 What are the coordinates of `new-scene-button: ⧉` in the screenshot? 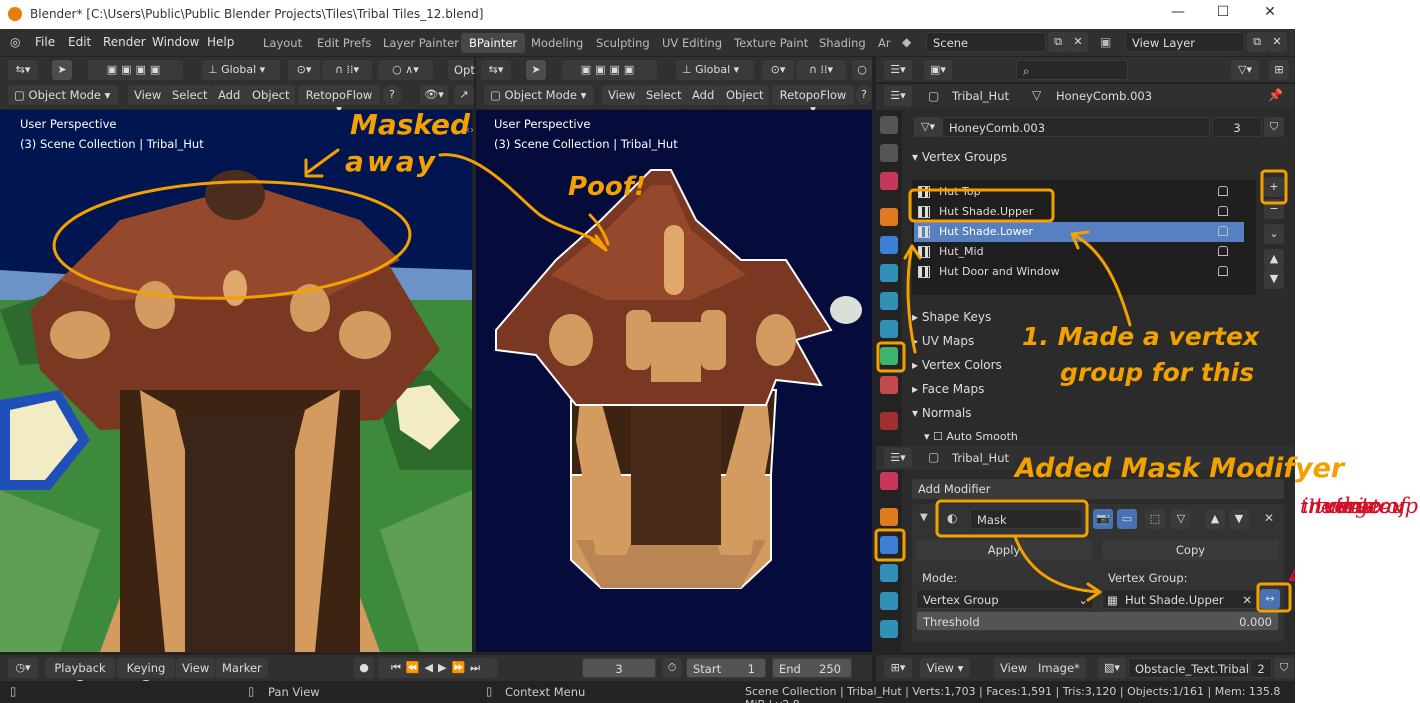 It's located at (1058, 42).